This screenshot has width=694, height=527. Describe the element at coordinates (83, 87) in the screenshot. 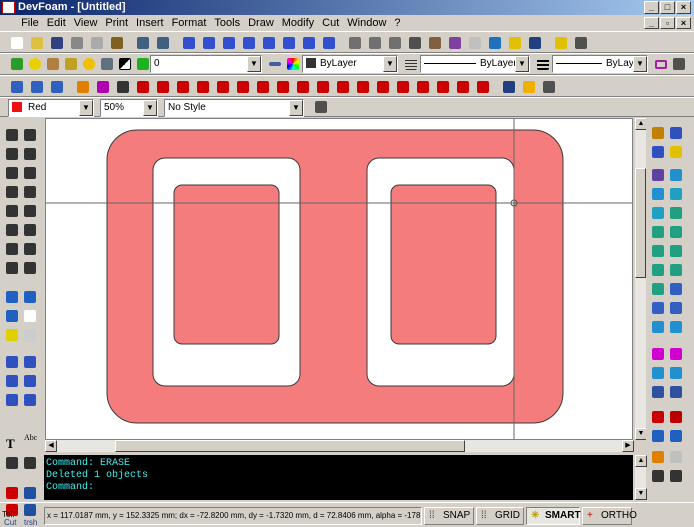

I see `node-icon` at that location.